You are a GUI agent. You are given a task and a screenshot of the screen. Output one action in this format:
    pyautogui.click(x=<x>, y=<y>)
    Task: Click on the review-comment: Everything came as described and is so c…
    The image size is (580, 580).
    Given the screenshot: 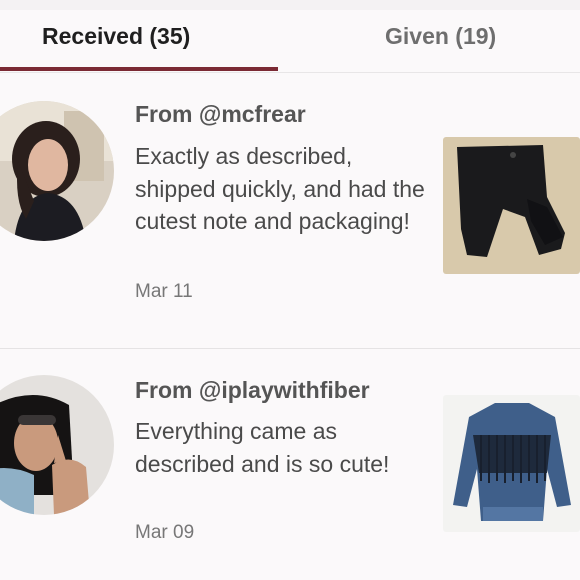 What is the action you would take?
    pyautogui.click(x=262, y=447)
    